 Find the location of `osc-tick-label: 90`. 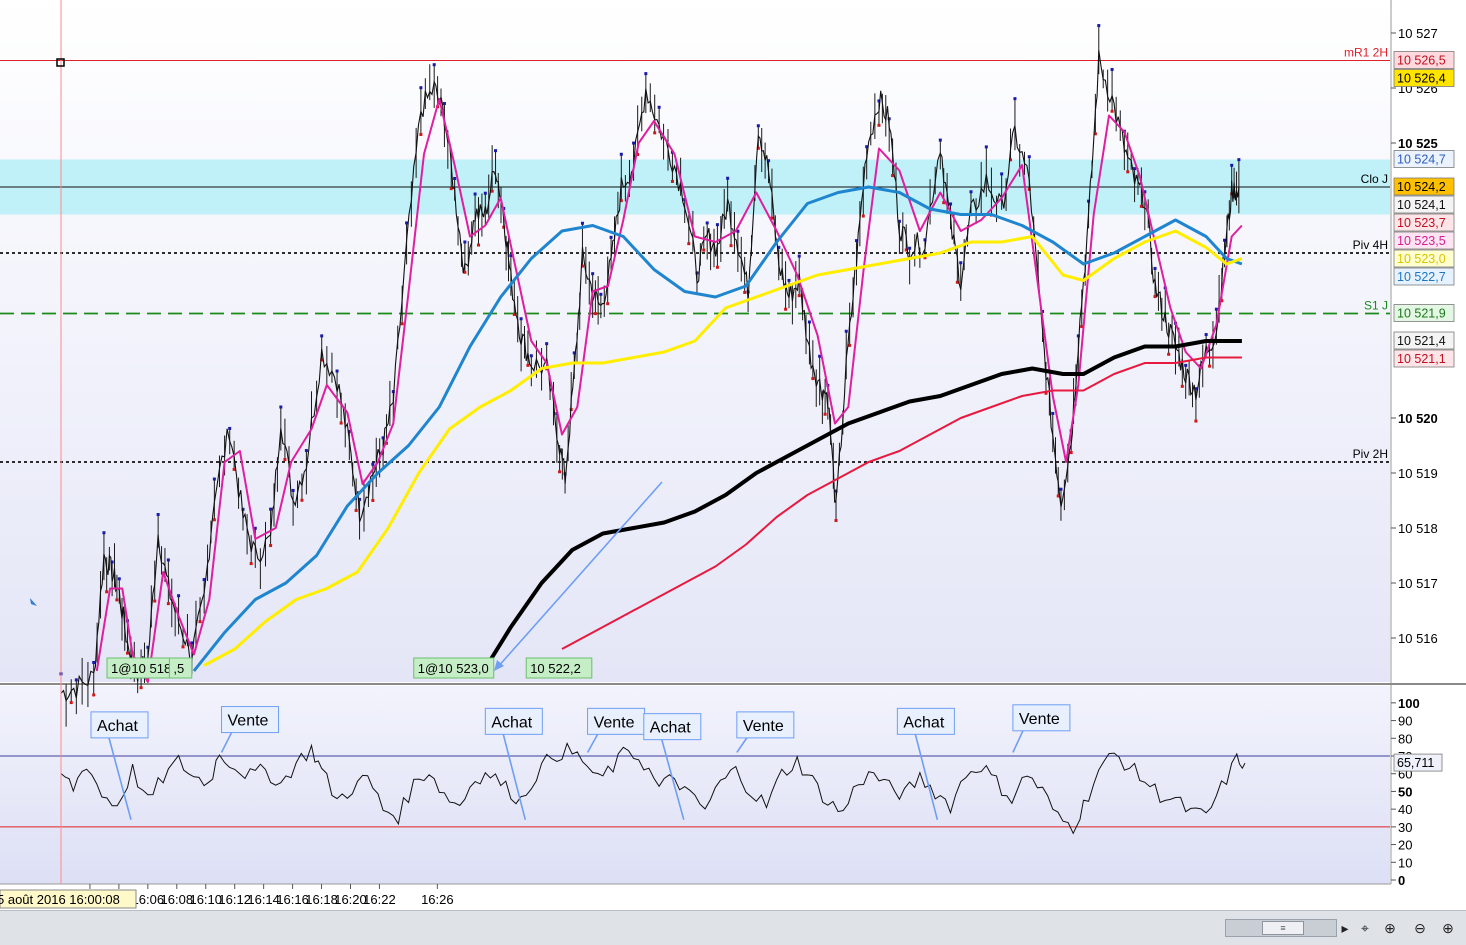

osc-tick-label: 90 is located at coordinates (1405, 721).